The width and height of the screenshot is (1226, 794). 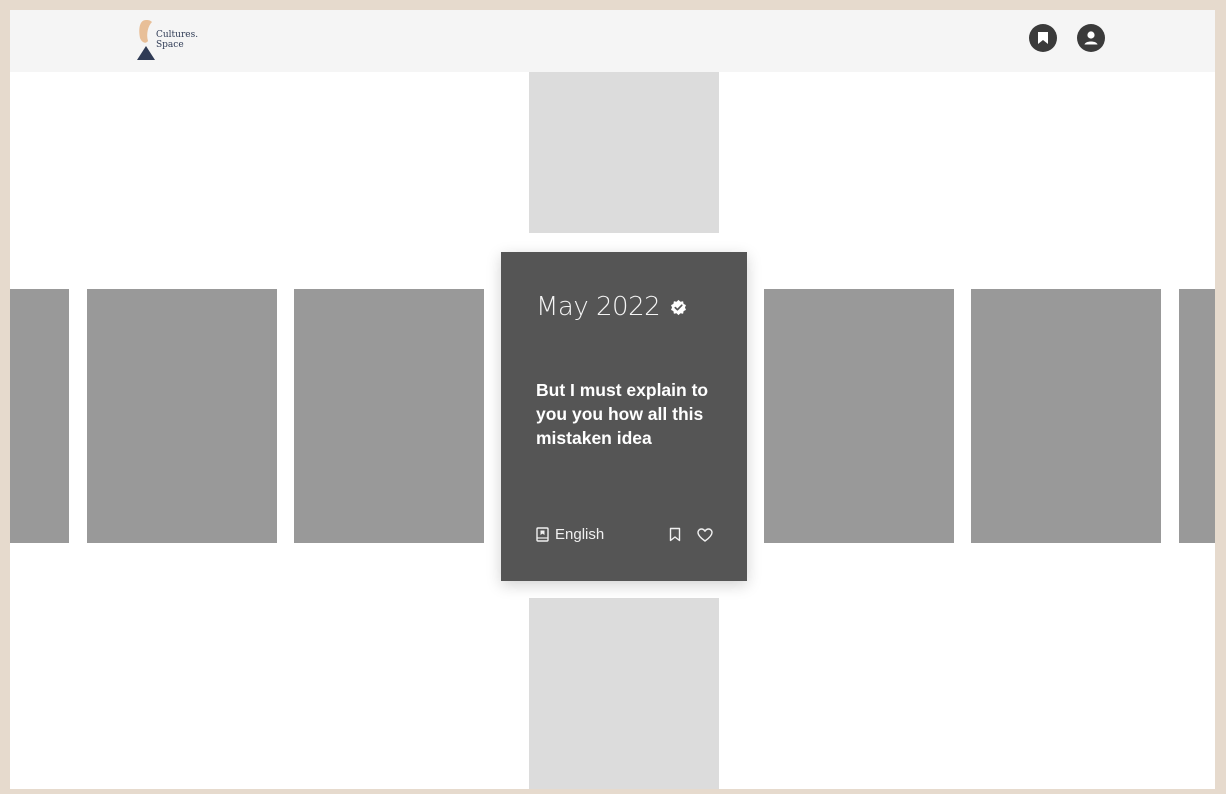 What do you see at coordinates (598, 307) in the screenshot?
I see `card-date: May 2022` at bounding box center [598, 307].